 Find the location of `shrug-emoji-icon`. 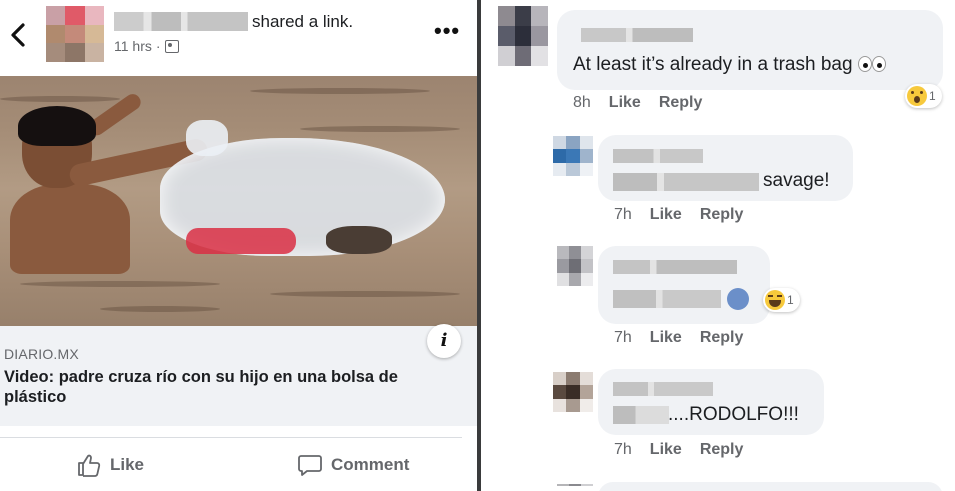

shrug-emoji-icon is located at coordinates (738, 299).